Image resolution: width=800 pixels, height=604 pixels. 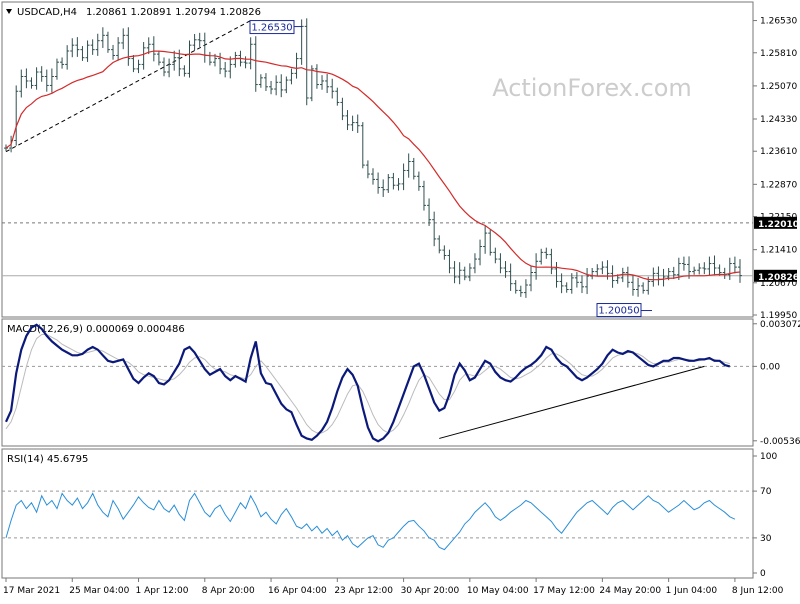 What do you see at coordinates (162, 591) in the screenshot?
I see `x-tick-label: 1 Apr 12:00` at bounding box center [162, 591].